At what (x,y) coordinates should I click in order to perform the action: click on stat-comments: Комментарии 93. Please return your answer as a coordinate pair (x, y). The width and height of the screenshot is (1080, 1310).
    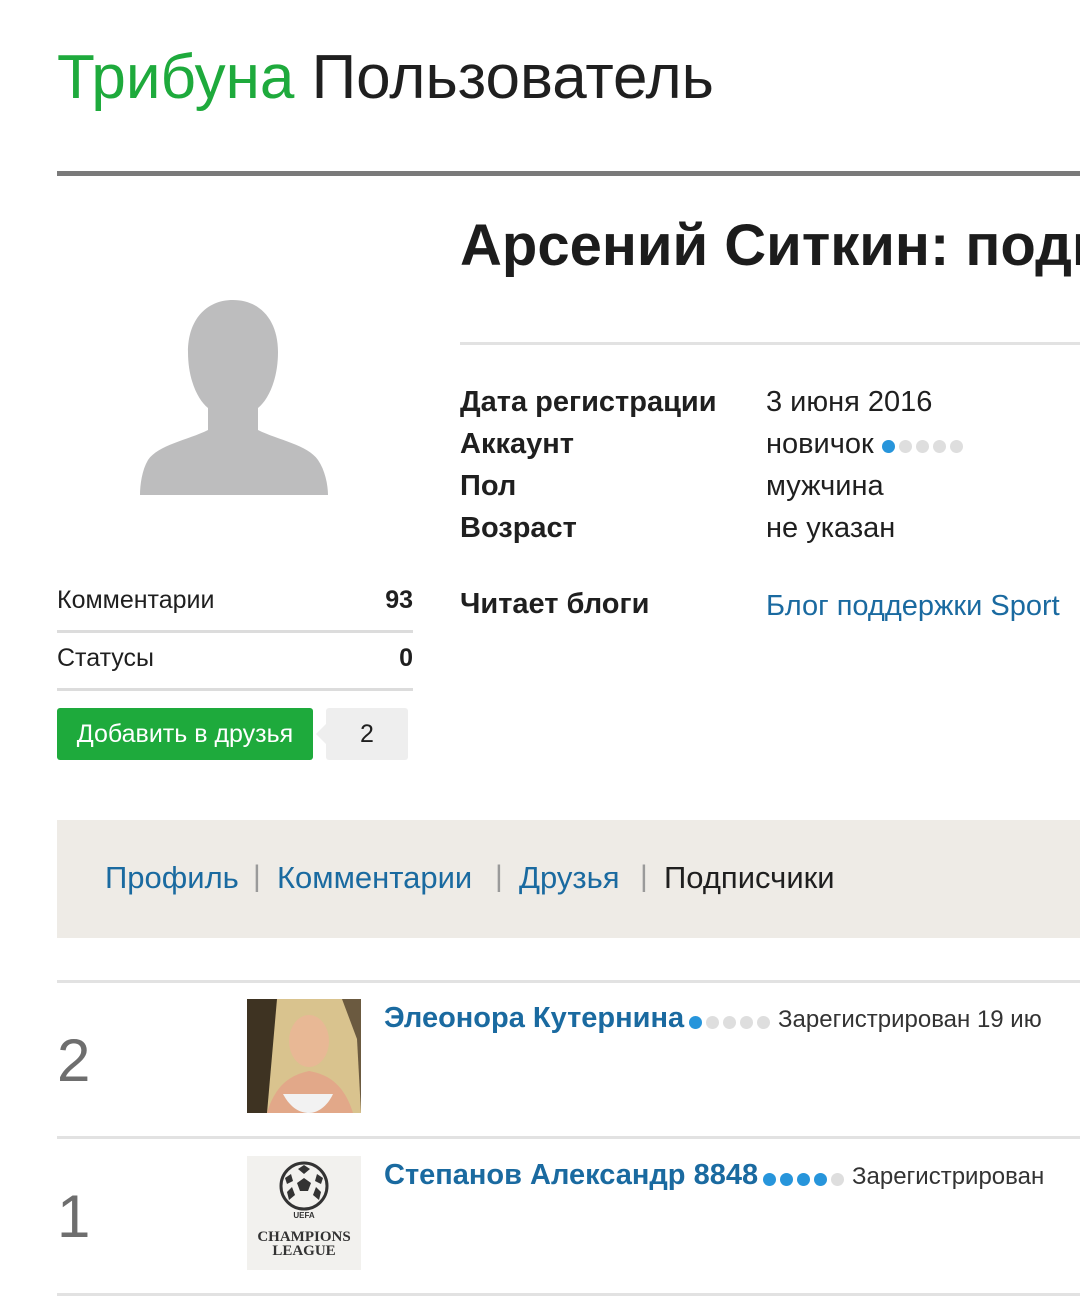
    Looking at the image, I should click on (235, 602).